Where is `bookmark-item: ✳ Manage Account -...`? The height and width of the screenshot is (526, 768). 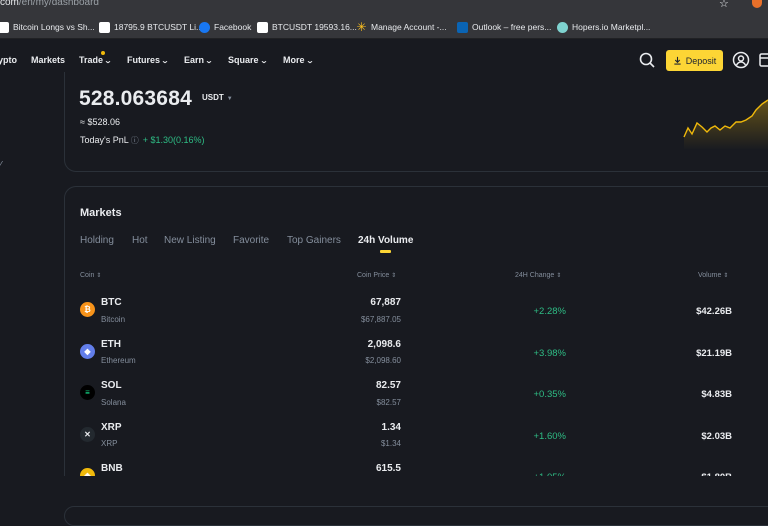
bookmark-item: ✳ Manage Account -... is located at coordinates (401, 26).